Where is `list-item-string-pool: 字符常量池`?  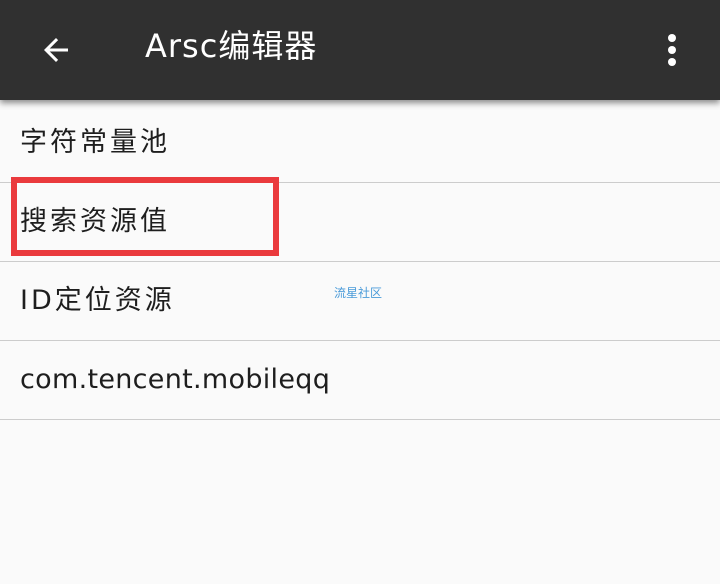 list-item-string-pool: 字符常量池 is located at coordinates (360, 143).